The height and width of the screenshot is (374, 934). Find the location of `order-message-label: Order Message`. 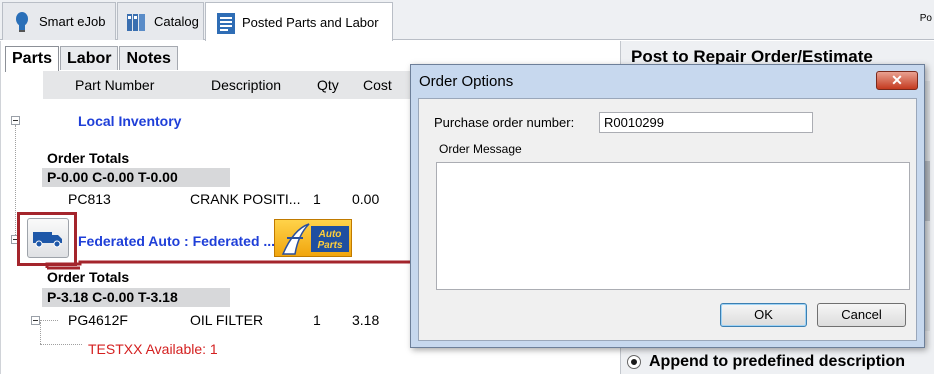

order-message-label: Order Message is located at coordinates (480, 149).